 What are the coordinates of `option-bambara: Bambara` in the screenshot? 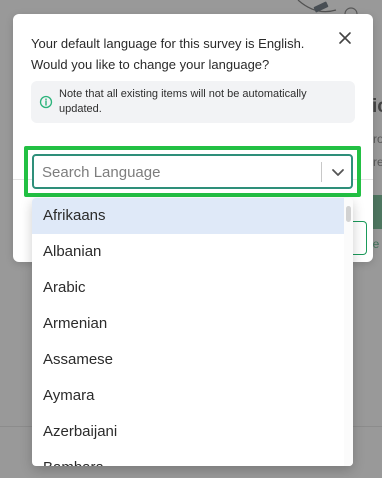 It's located at (188, 458).